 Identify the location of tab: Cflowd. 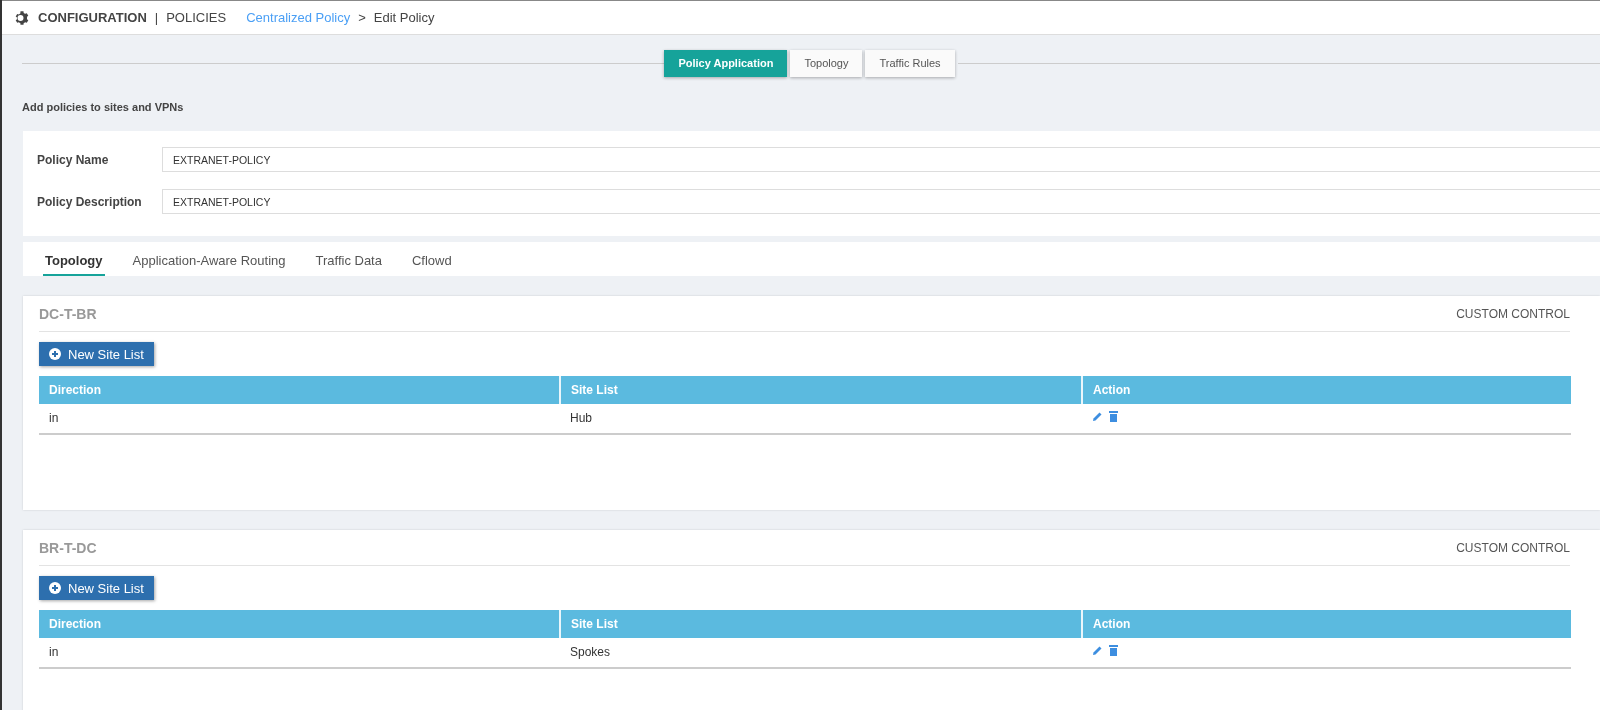
(431, 264).